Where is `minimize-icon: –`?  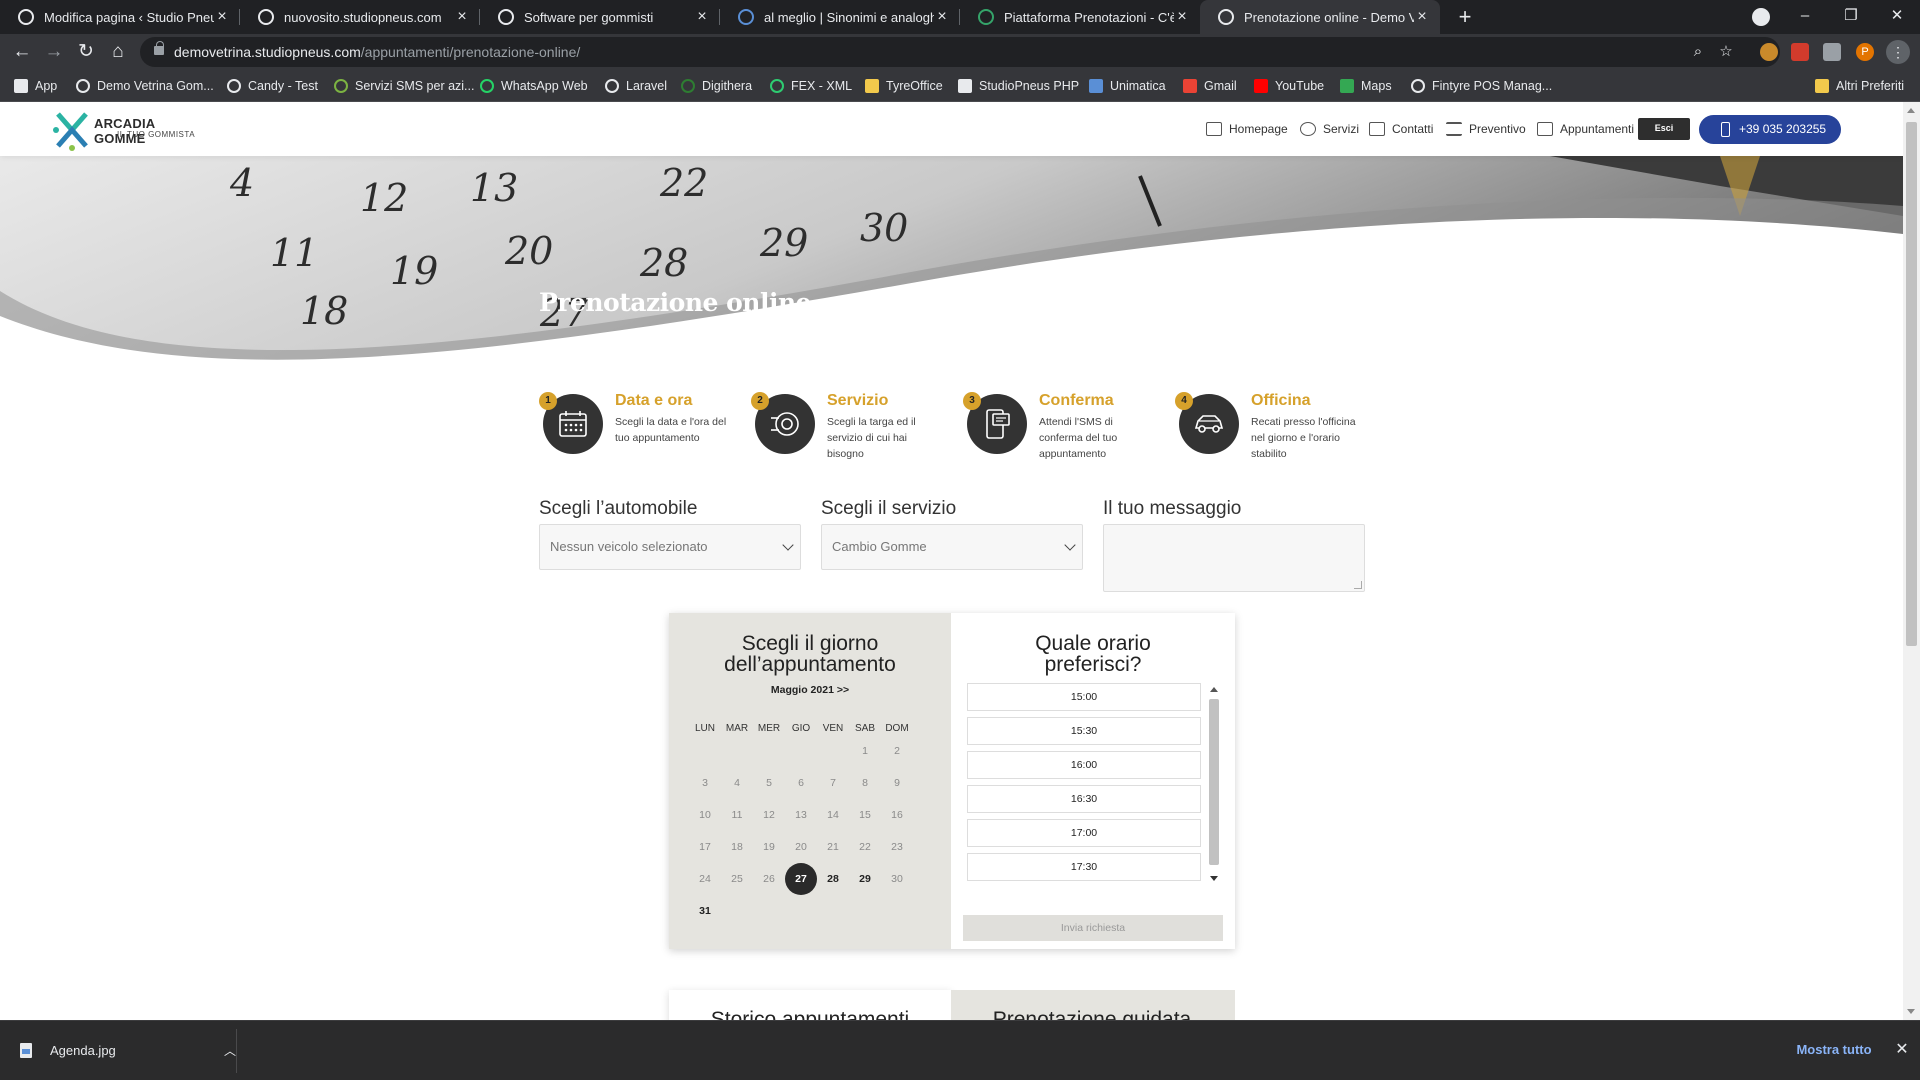 minimize-icon: – is located at coordinates (1805, 17).